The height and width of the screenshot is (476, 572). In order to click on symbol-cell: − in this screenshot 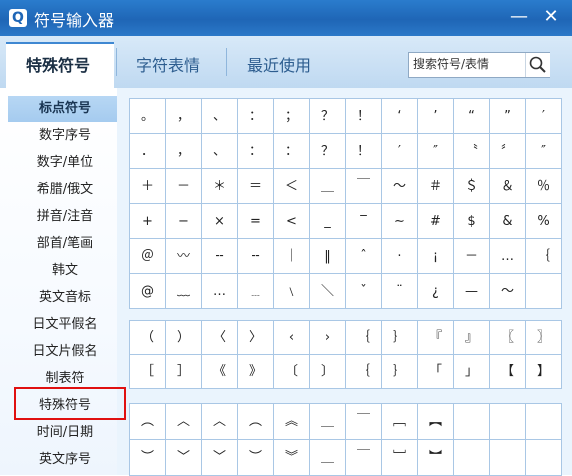, I will do `click(184, 221)`.